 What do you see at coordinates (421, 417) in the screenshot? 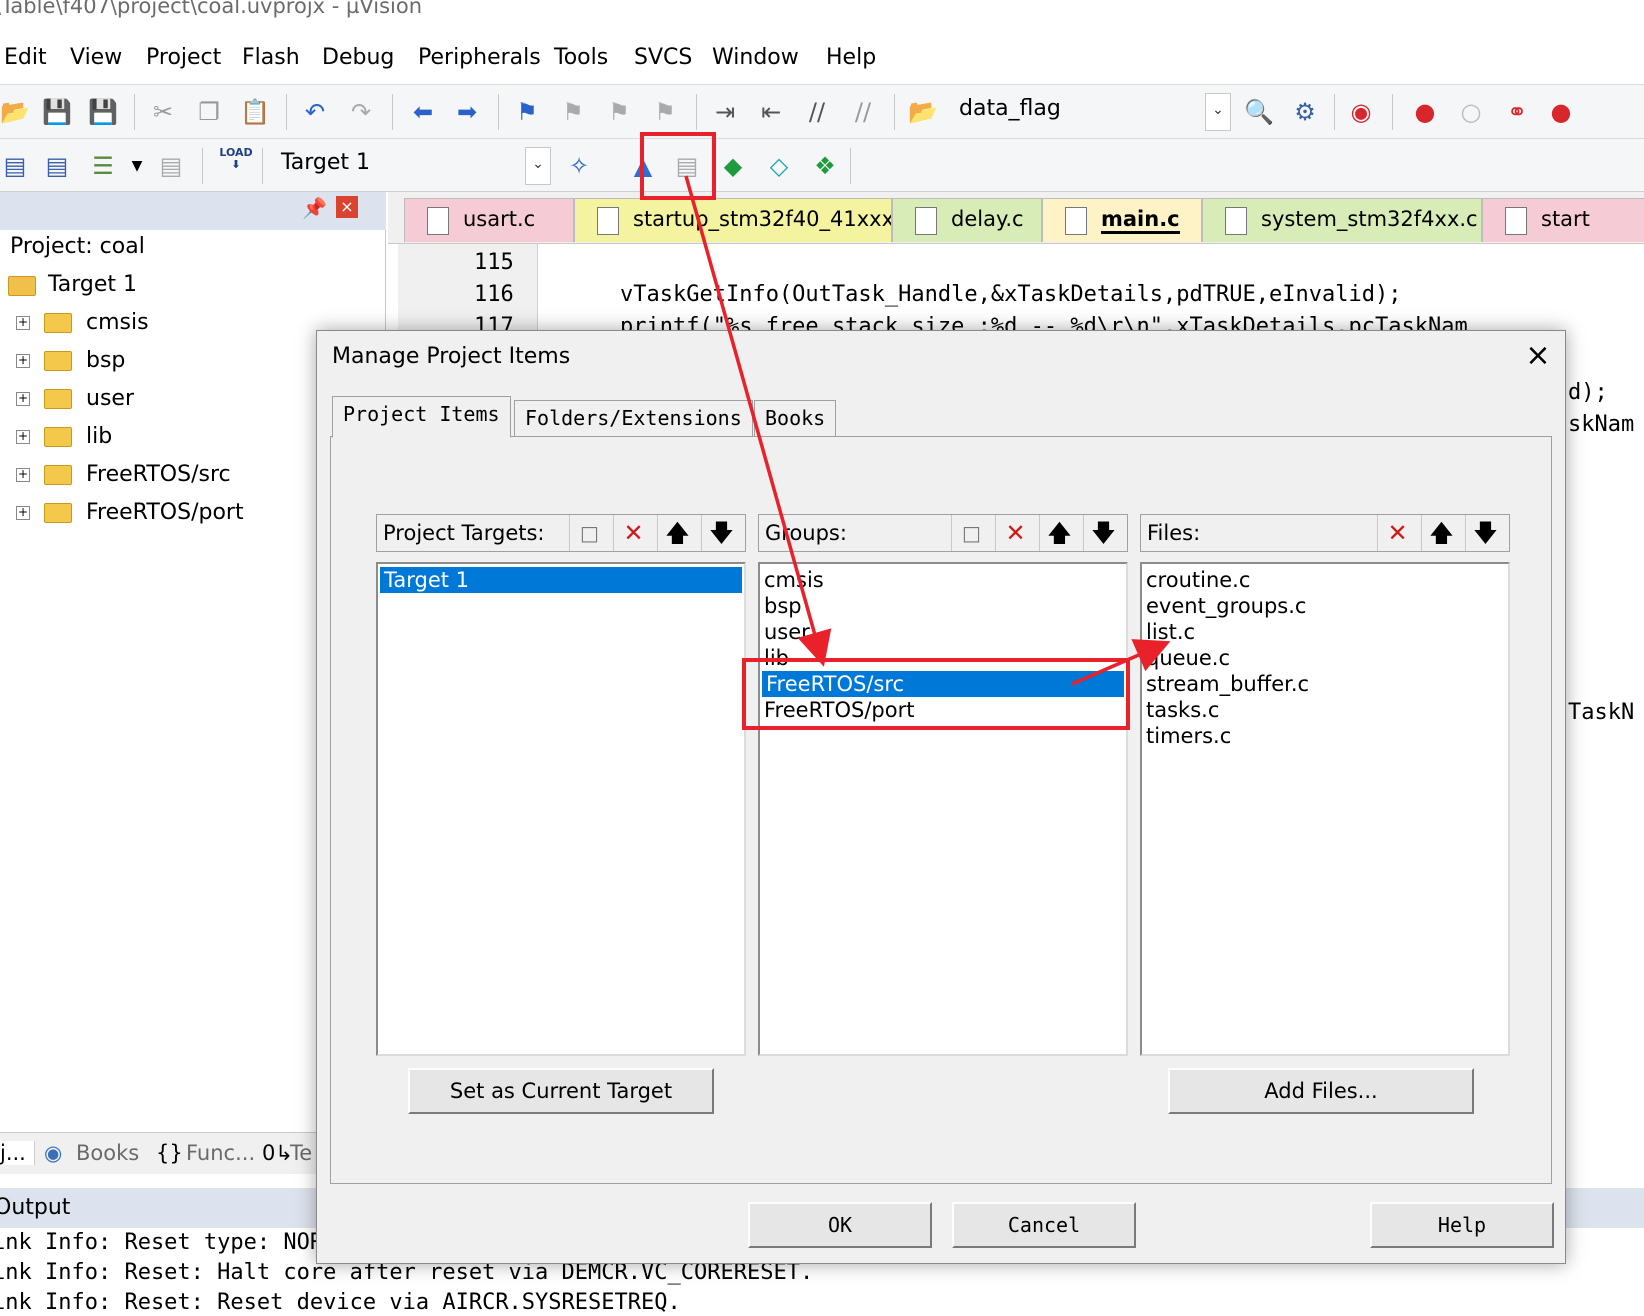
I see `tab-project-items: Project Items` at bounding box center [421, 417].